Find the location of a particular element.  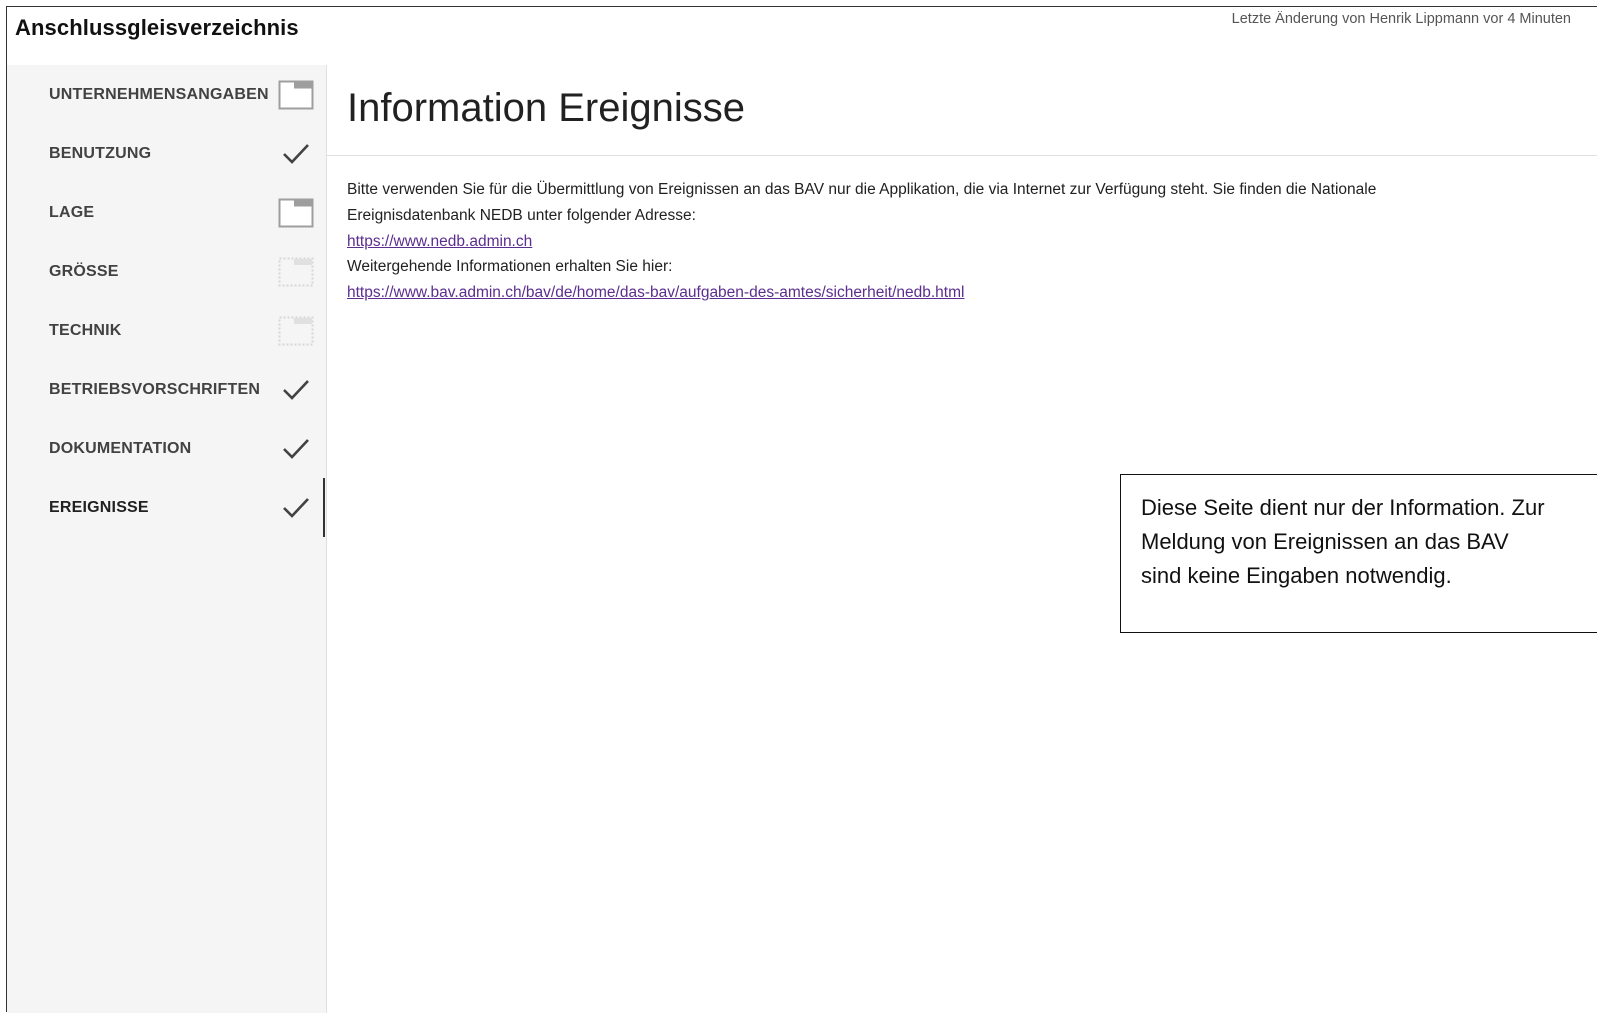

sidebar-item-dokumentation: DOKUMENTATION is located at coordinates (166, 448).